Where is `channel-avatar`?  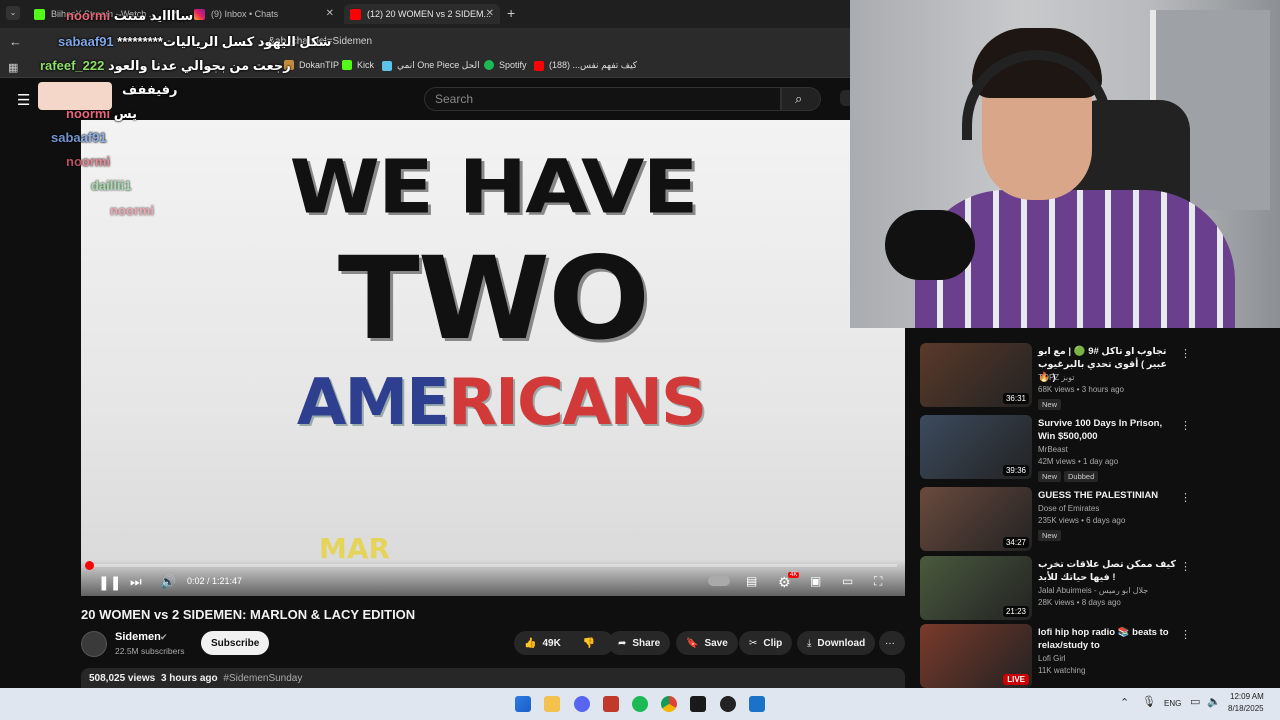 channel-avatar is located at coordinates (94, 644).